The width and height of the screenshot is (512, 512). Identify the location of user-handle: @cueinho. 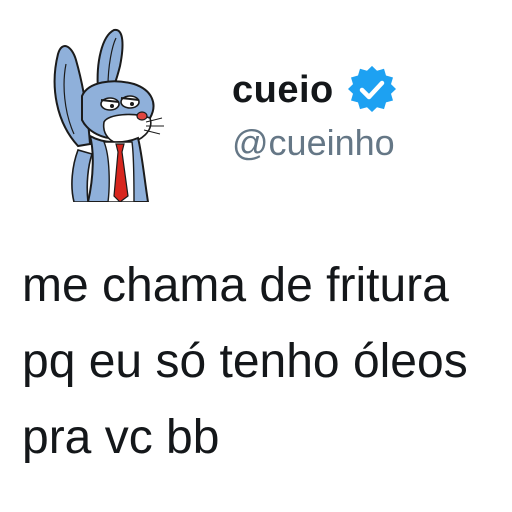
(313, 143).